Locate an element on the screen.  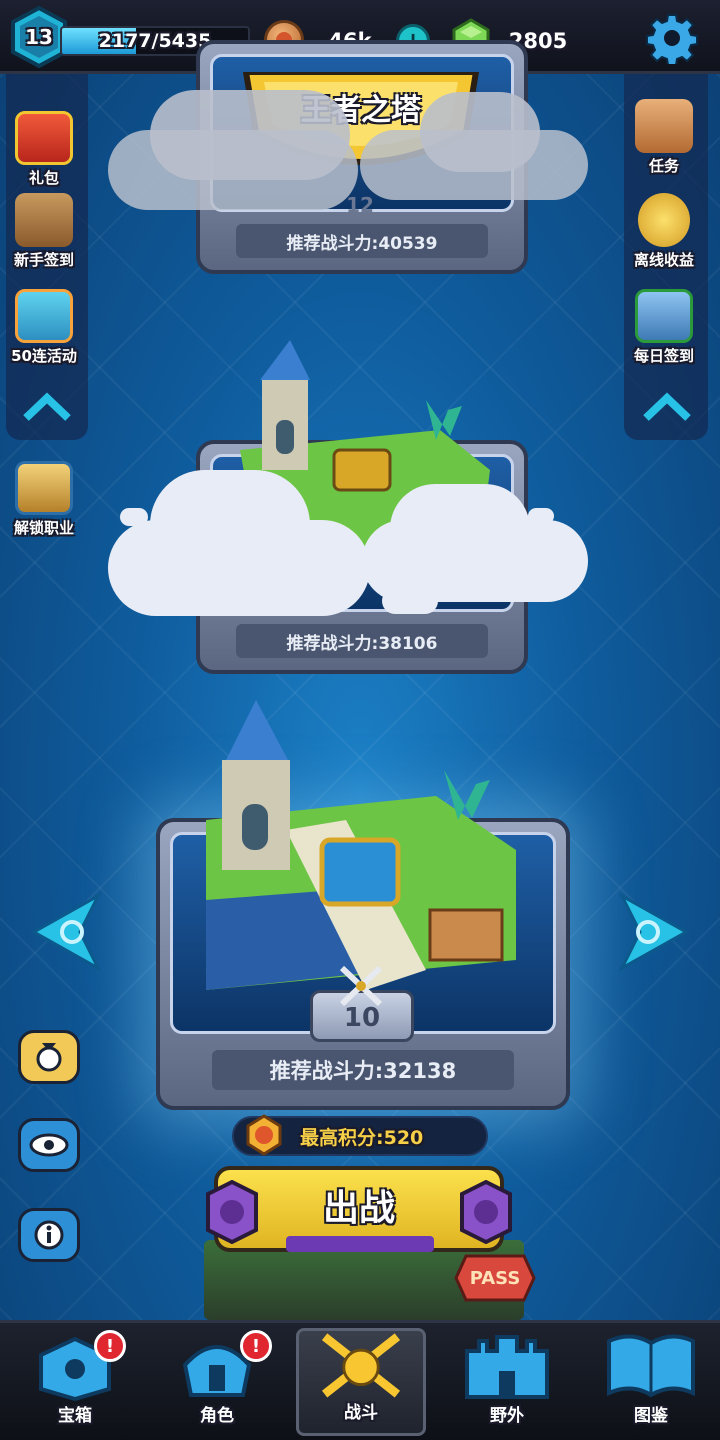
side-item-label: 离线收益 is located at coordinates (663, 260).